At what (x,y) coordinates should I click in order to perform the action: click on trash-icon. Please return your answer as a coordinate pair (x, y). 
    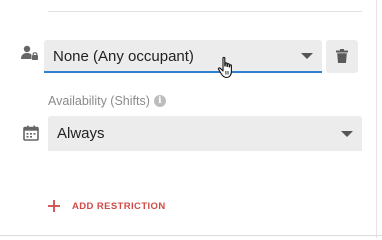
    Looking at the image, I should click on (342, 56).